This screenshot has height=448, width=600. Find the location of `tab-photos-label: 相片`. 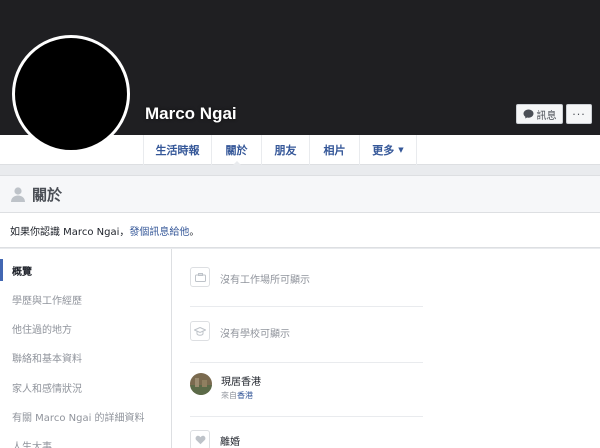

tab-photos-label: 相片 is located at coordinates (334, 150).